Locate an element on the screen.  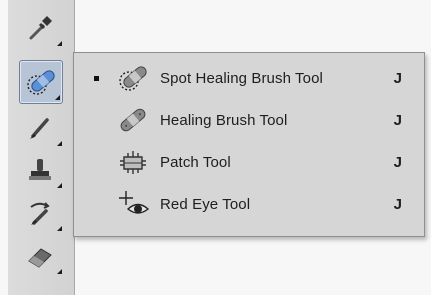
menu-item-healing-brush-tool: Healing Brush Tool J is located at coordinates (249, 120).